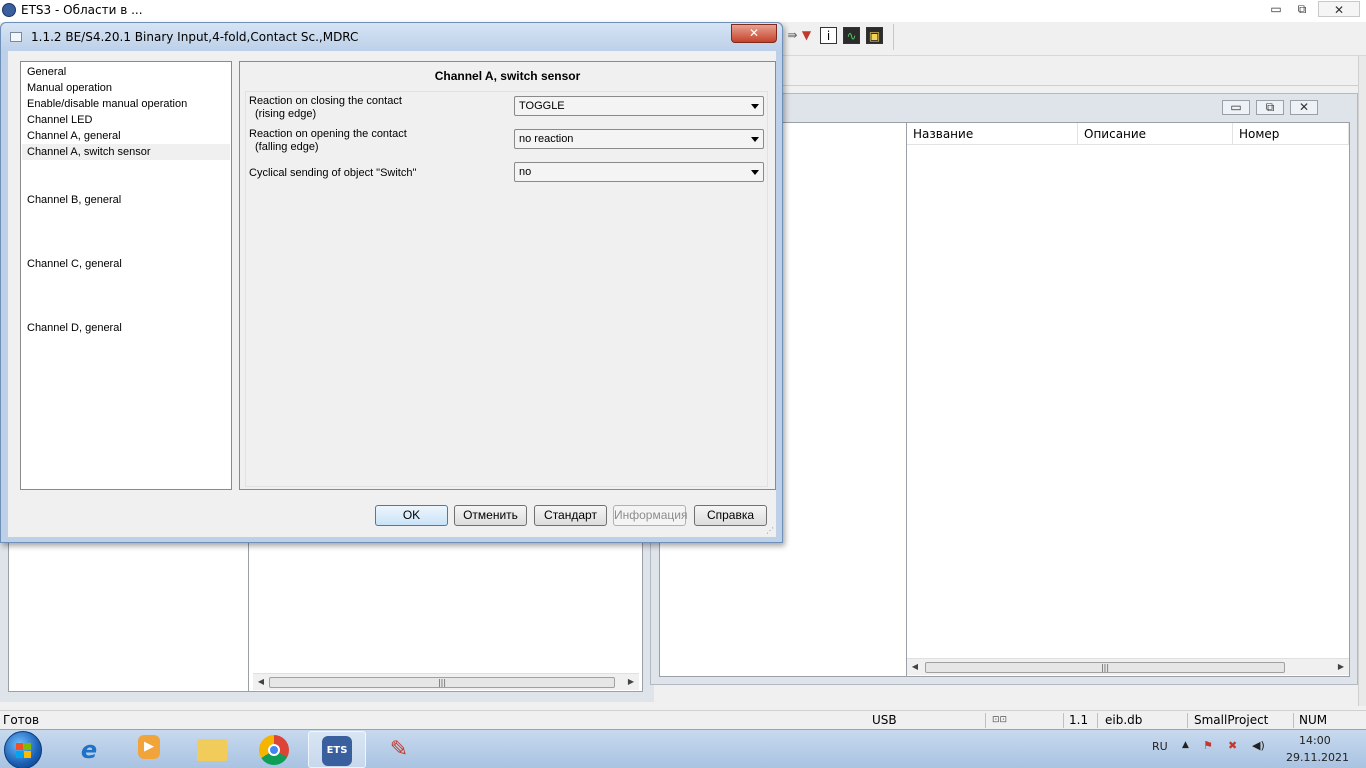  I want to click on nav-item-enable-manual-operation: Enable/disable manual operation, so click(126, 104).